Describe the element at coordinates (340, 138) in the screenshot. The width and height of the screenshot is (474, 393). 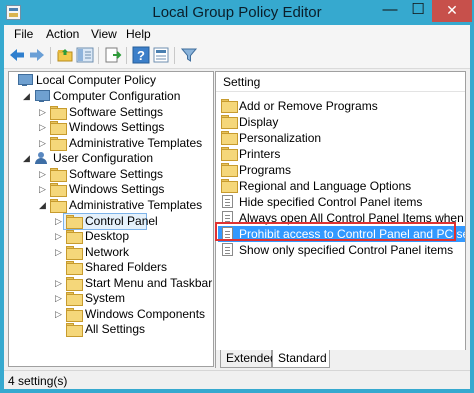
I see `list-item-personalization: Personalization` at that location.